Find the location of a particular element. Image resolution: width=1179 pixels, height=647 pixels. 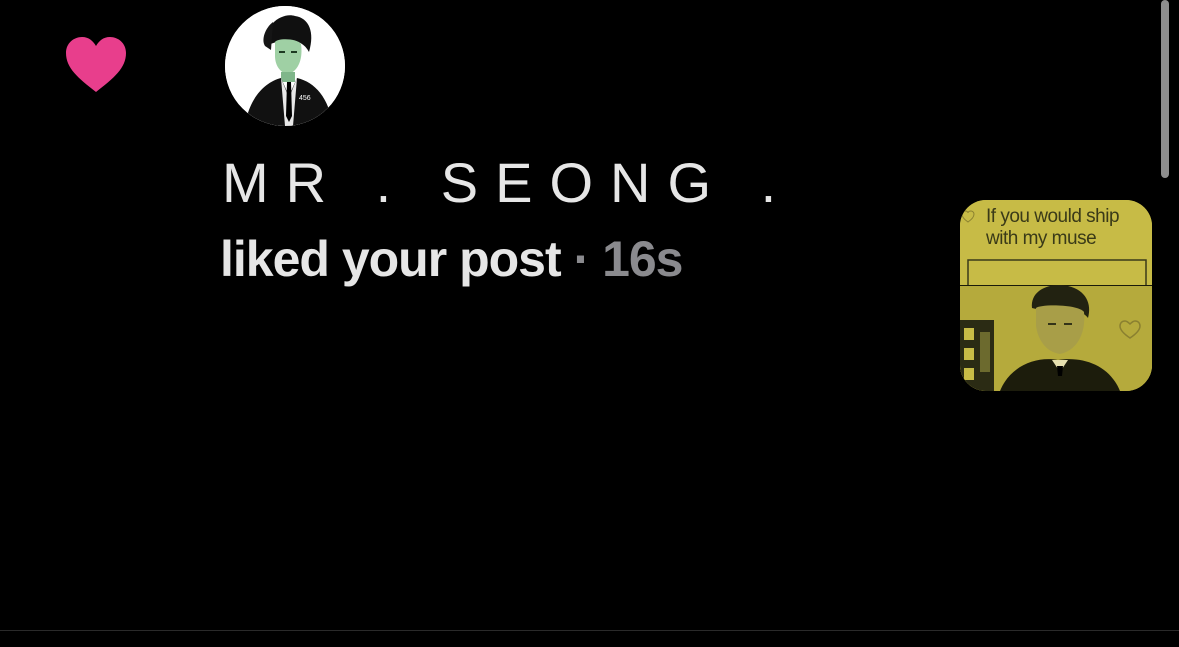

action-text: liked your post is located at coordinates (391, 259).